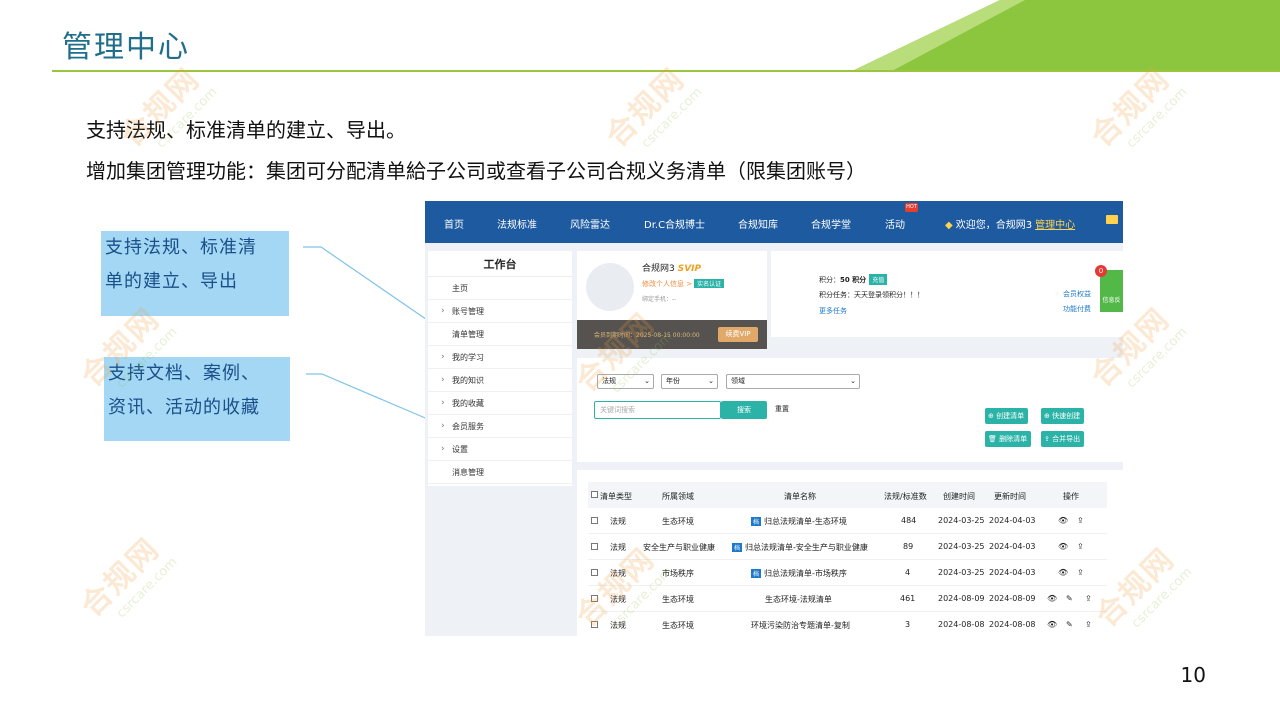 This screenshot has height=720, width=1280. I want to click on year-select: 年份 ⌄, so click(689, 381).